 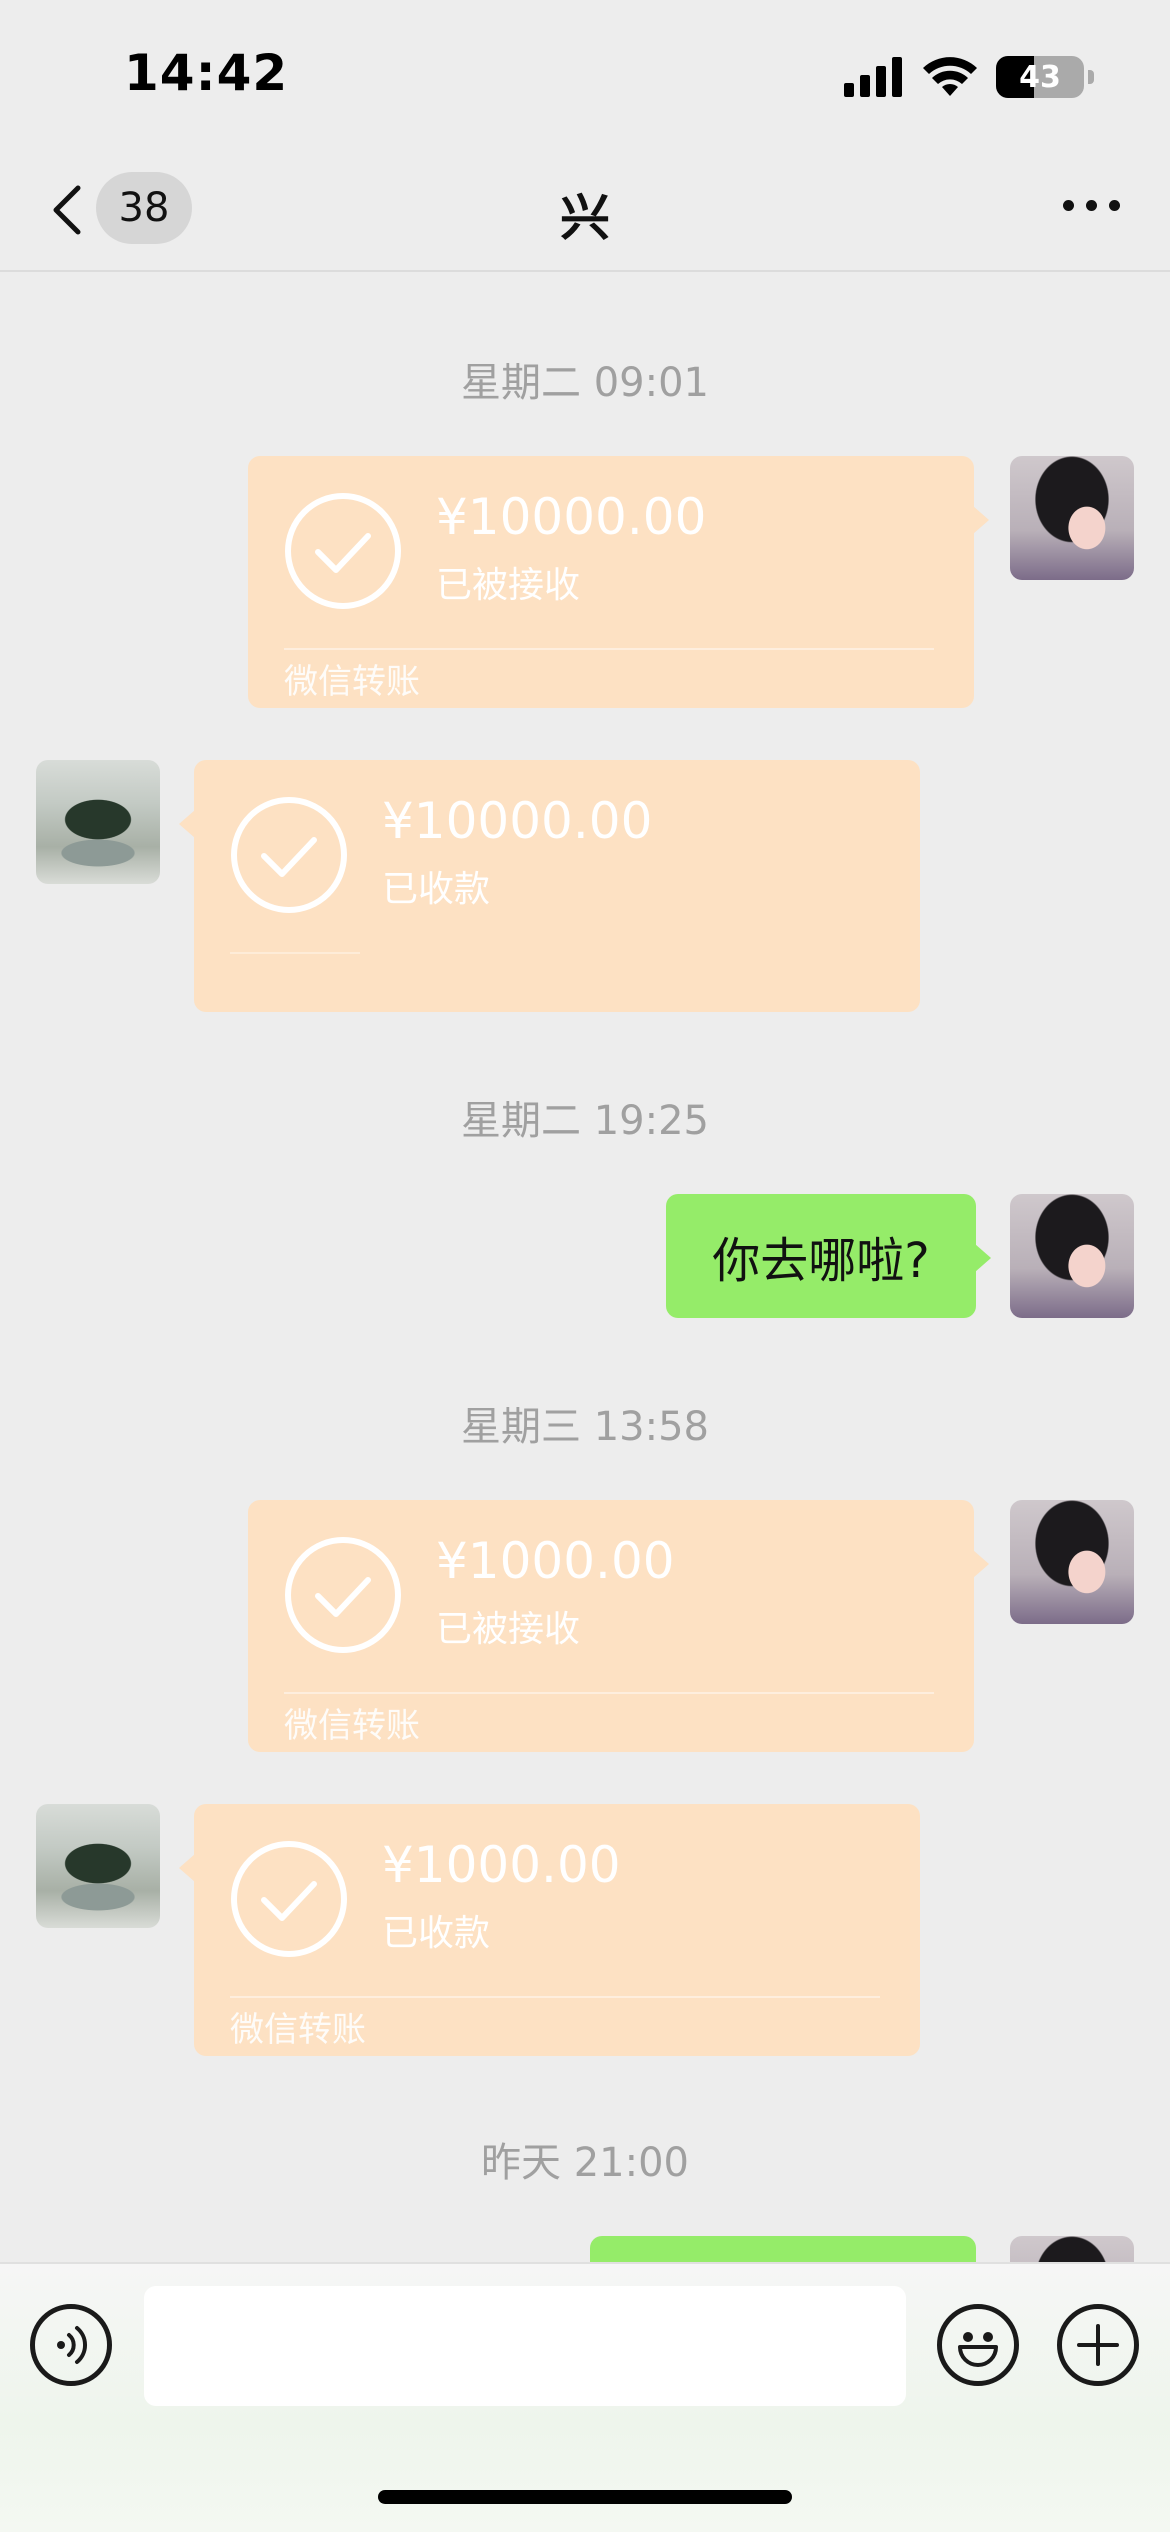 I want to click on timestamp: 星期二 19:25, so click(x=585, y=1121).